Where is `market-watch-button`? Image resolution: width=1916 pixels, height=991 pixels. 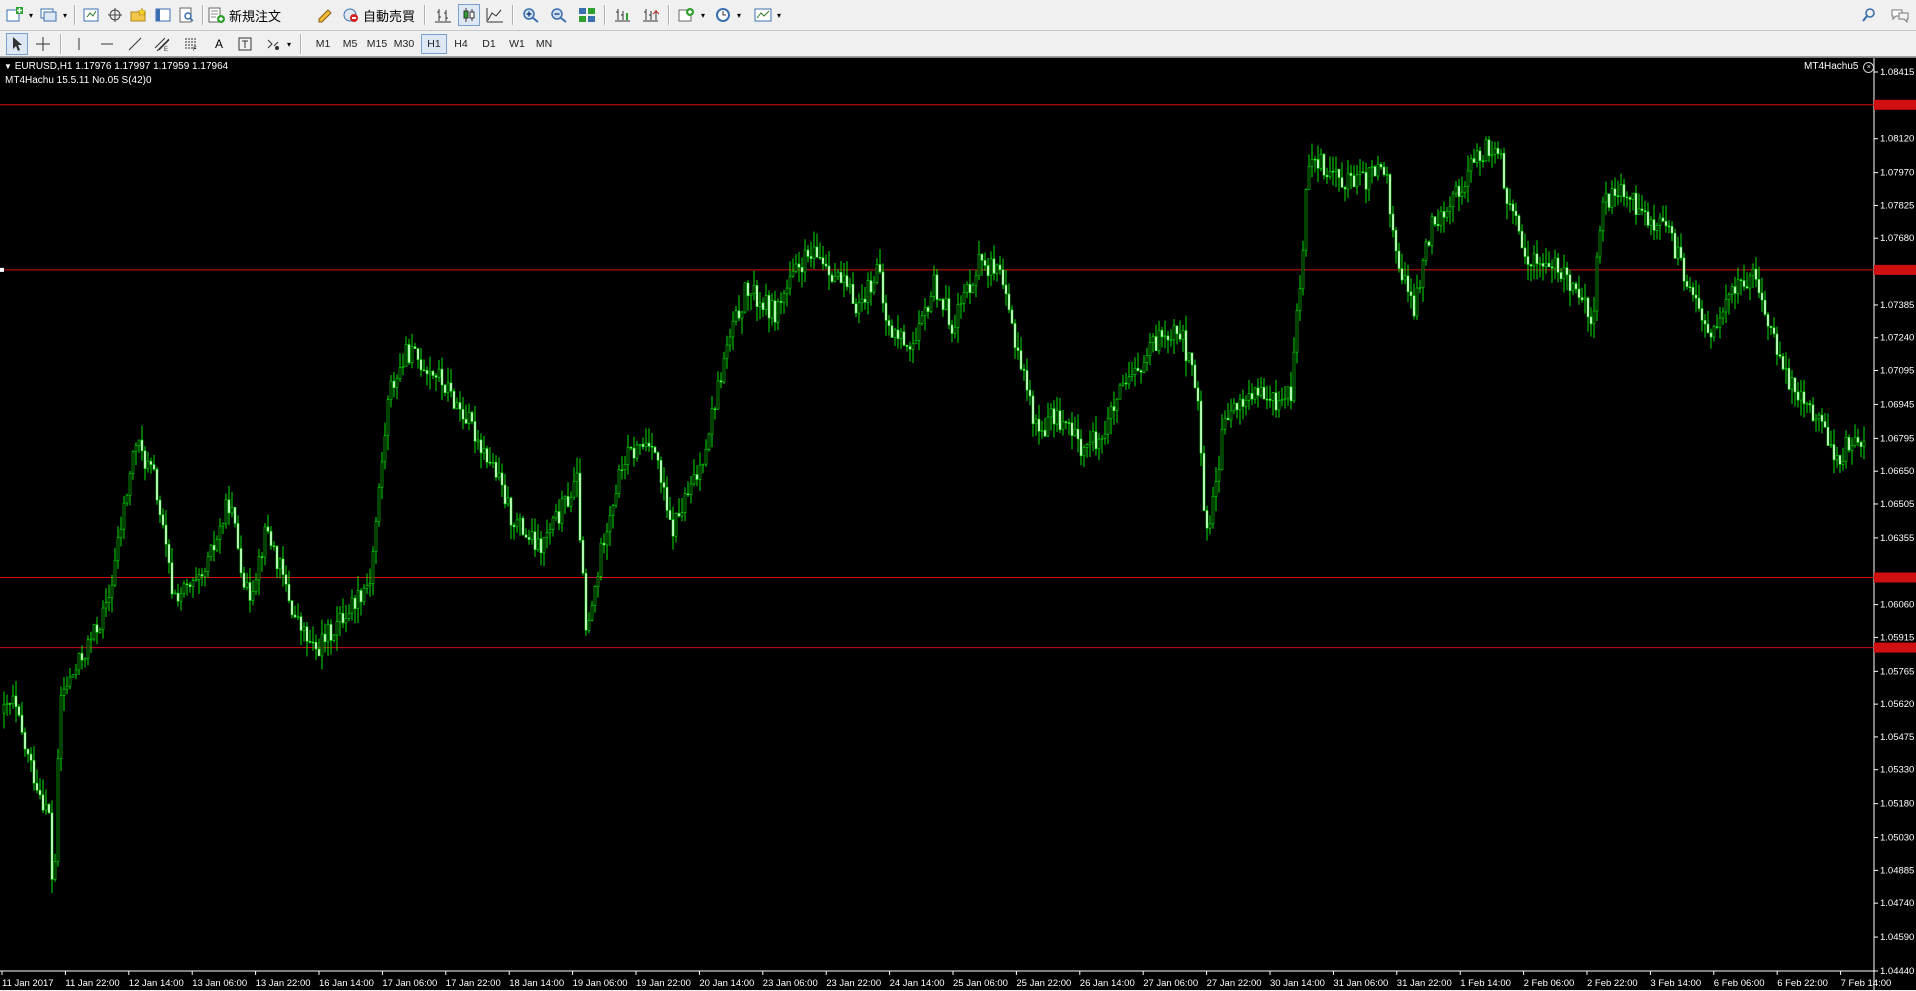 market-watch-button is located at coordinates (91, 15).